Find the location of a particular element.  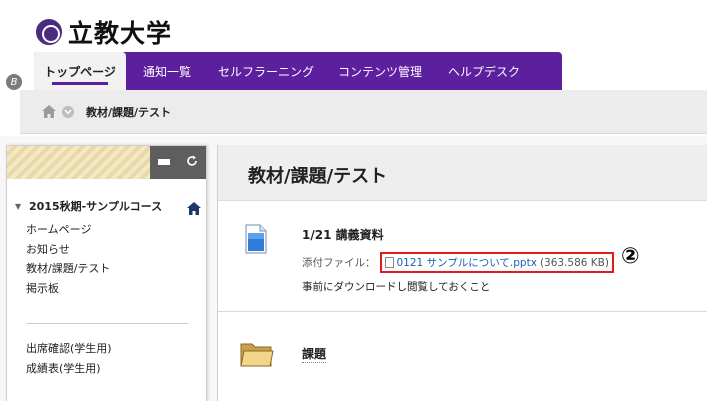

attachment-file-name: 0121 サンプルについて.pptx is located at coordinates (467, 262).